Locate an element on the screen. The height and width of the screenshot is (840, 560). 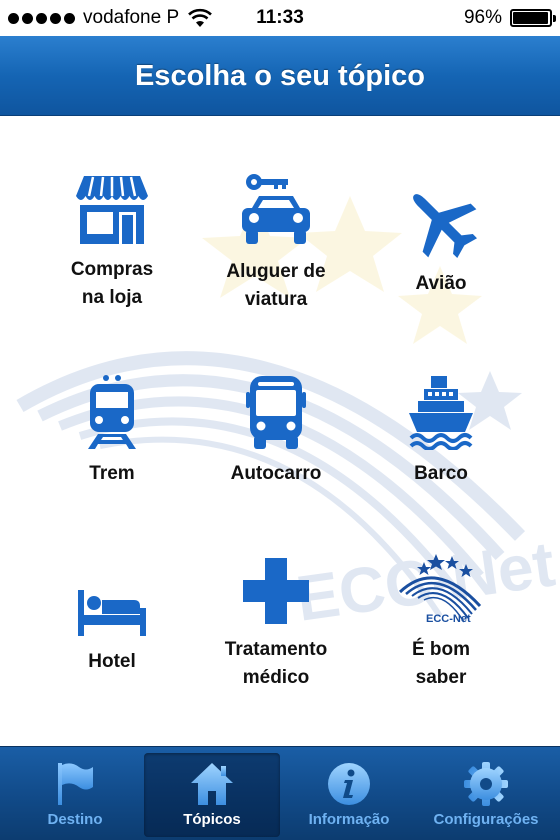
info-icon is located at coordinates (349, 784).